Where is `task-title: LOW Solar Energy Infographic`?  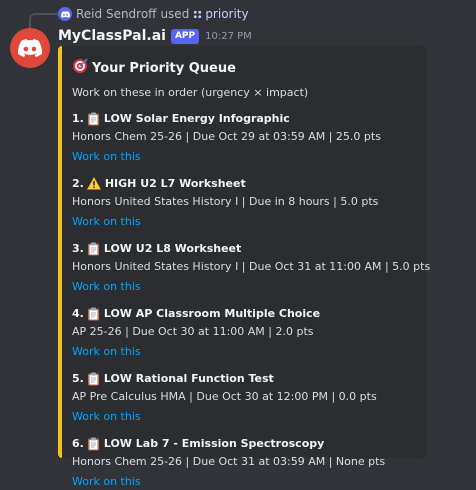
task-title: LOW Solar Energy Infographic is located at coordinates (196, 118).